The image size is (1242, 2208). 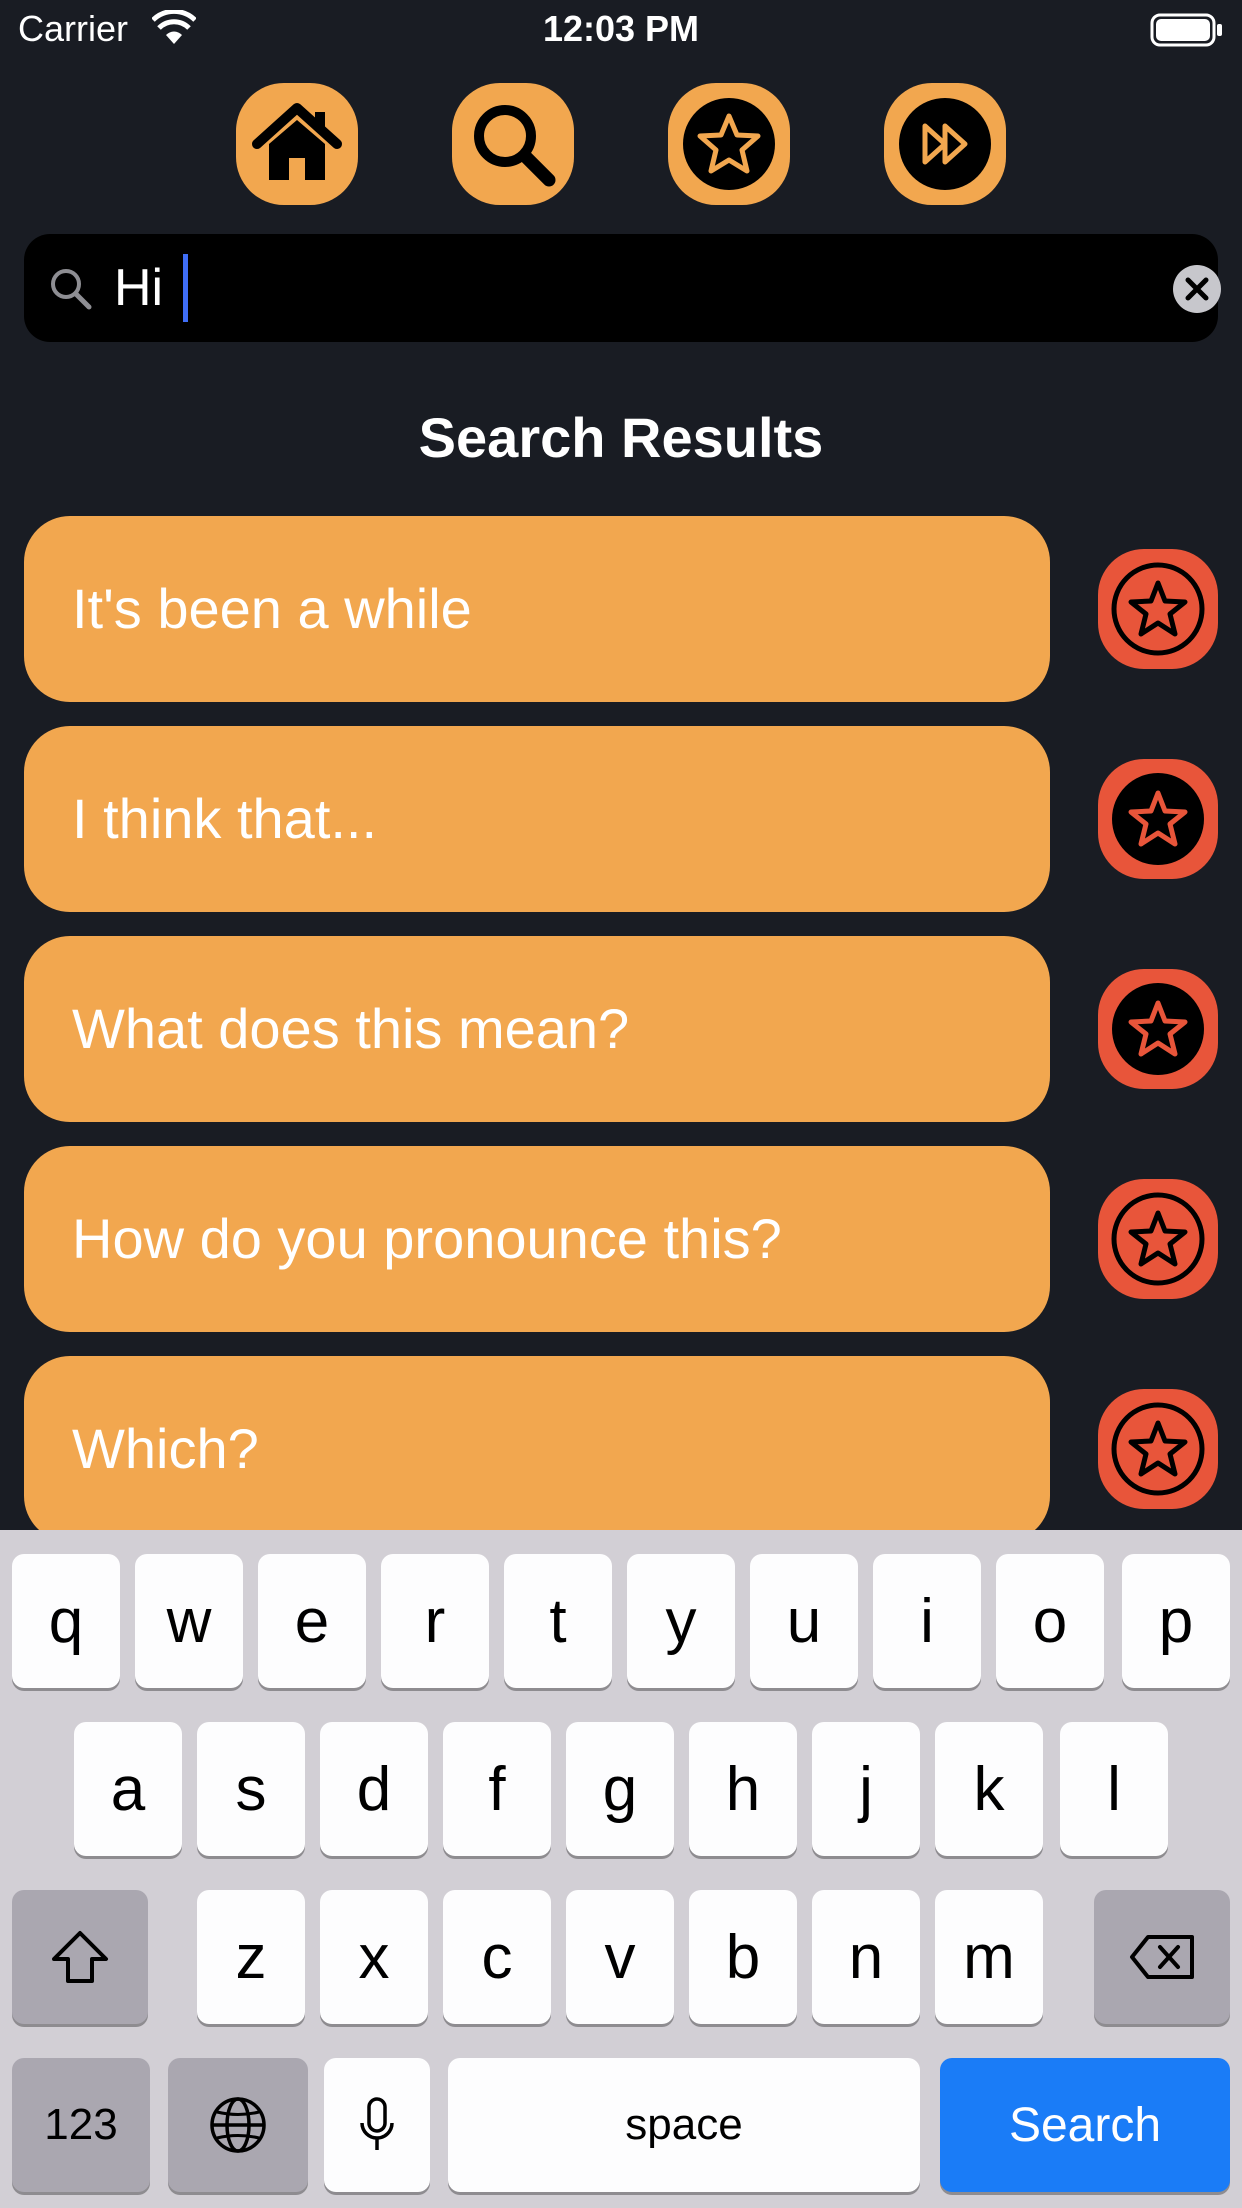 I want to click on key-c: c, so click(x=497, y=1957).